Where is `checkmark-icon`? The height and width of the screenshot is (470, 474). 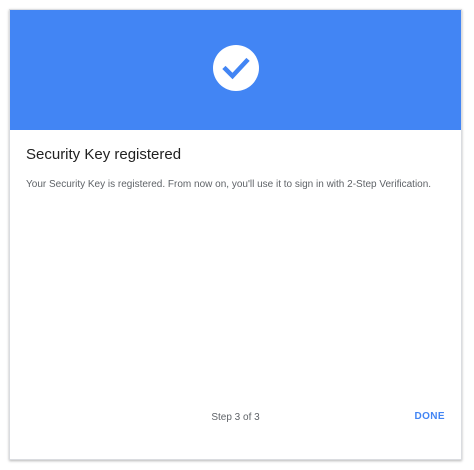 checkmark-icon is located at coordinates (235, 68).